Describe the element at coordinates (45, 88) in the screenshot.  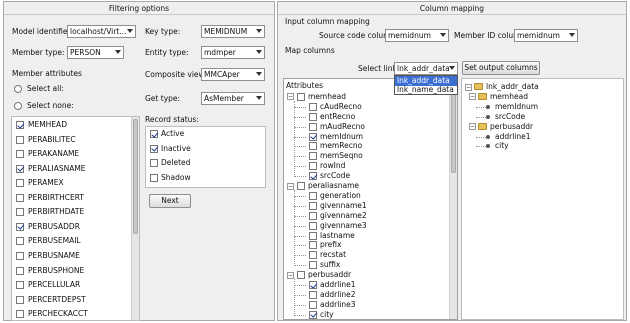
I see `select-all-label: Select all:` at that location.